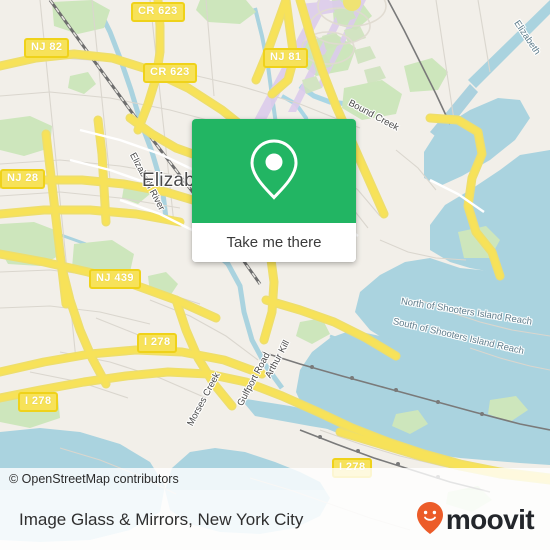 The image size is (550, 550). What do you see at coordinates (274, 242) in the screenshot?
I see `take-me-there-button: Take me there` at bounding box center [274, 242].